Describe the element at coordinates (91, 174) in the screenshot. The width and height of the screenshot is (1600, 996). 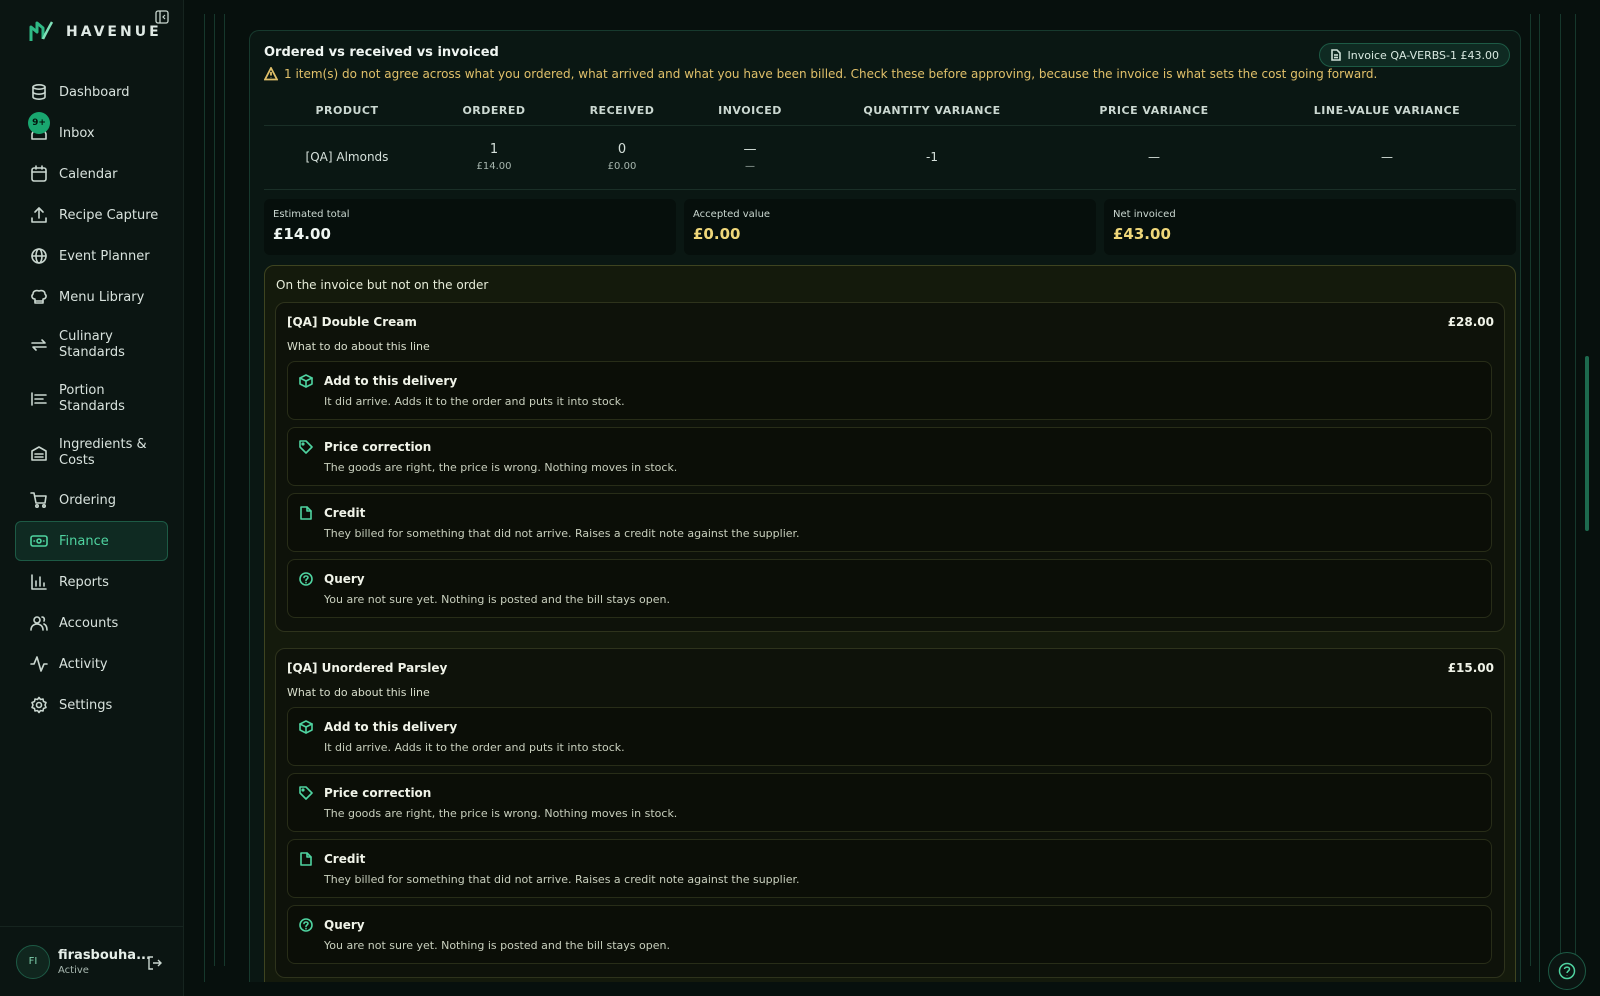
I see `sidebar-item-calendar: Calendar` at that location.